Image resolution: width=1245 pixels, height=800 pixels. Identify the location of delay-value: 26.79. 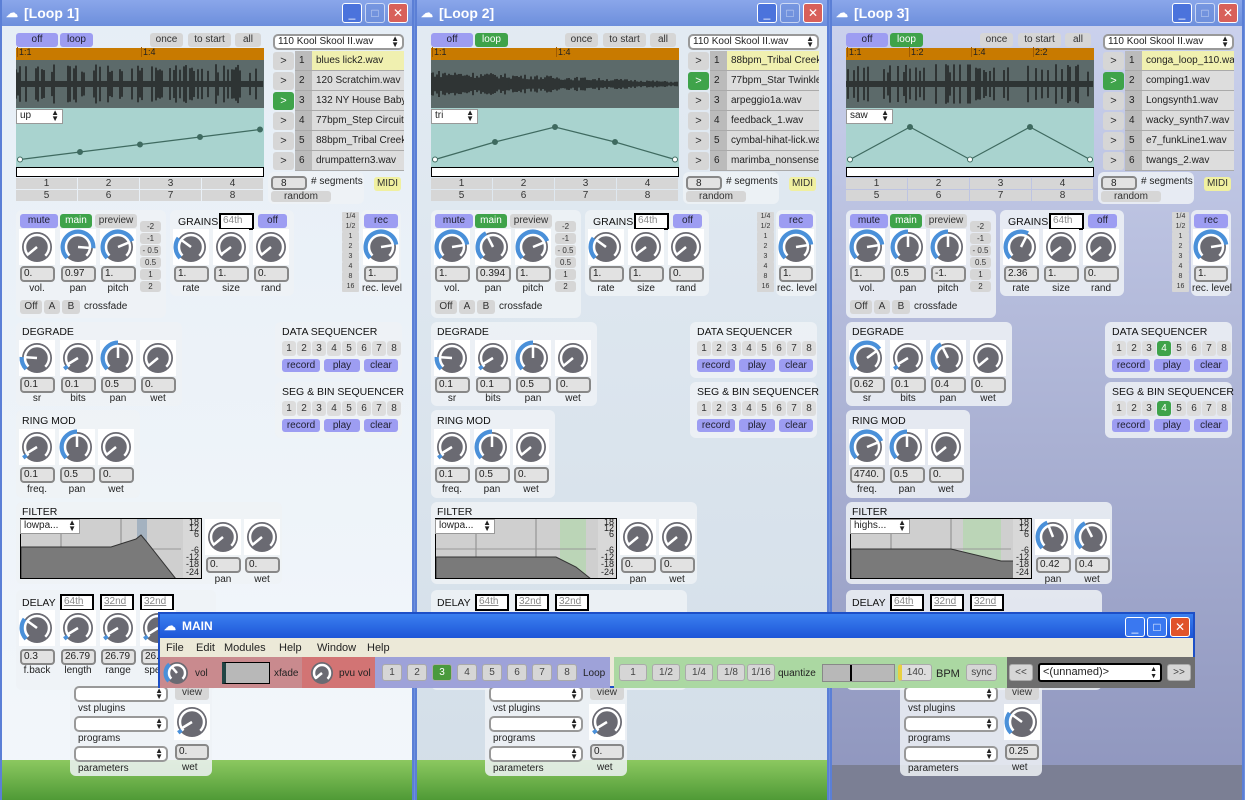
(118, 657).